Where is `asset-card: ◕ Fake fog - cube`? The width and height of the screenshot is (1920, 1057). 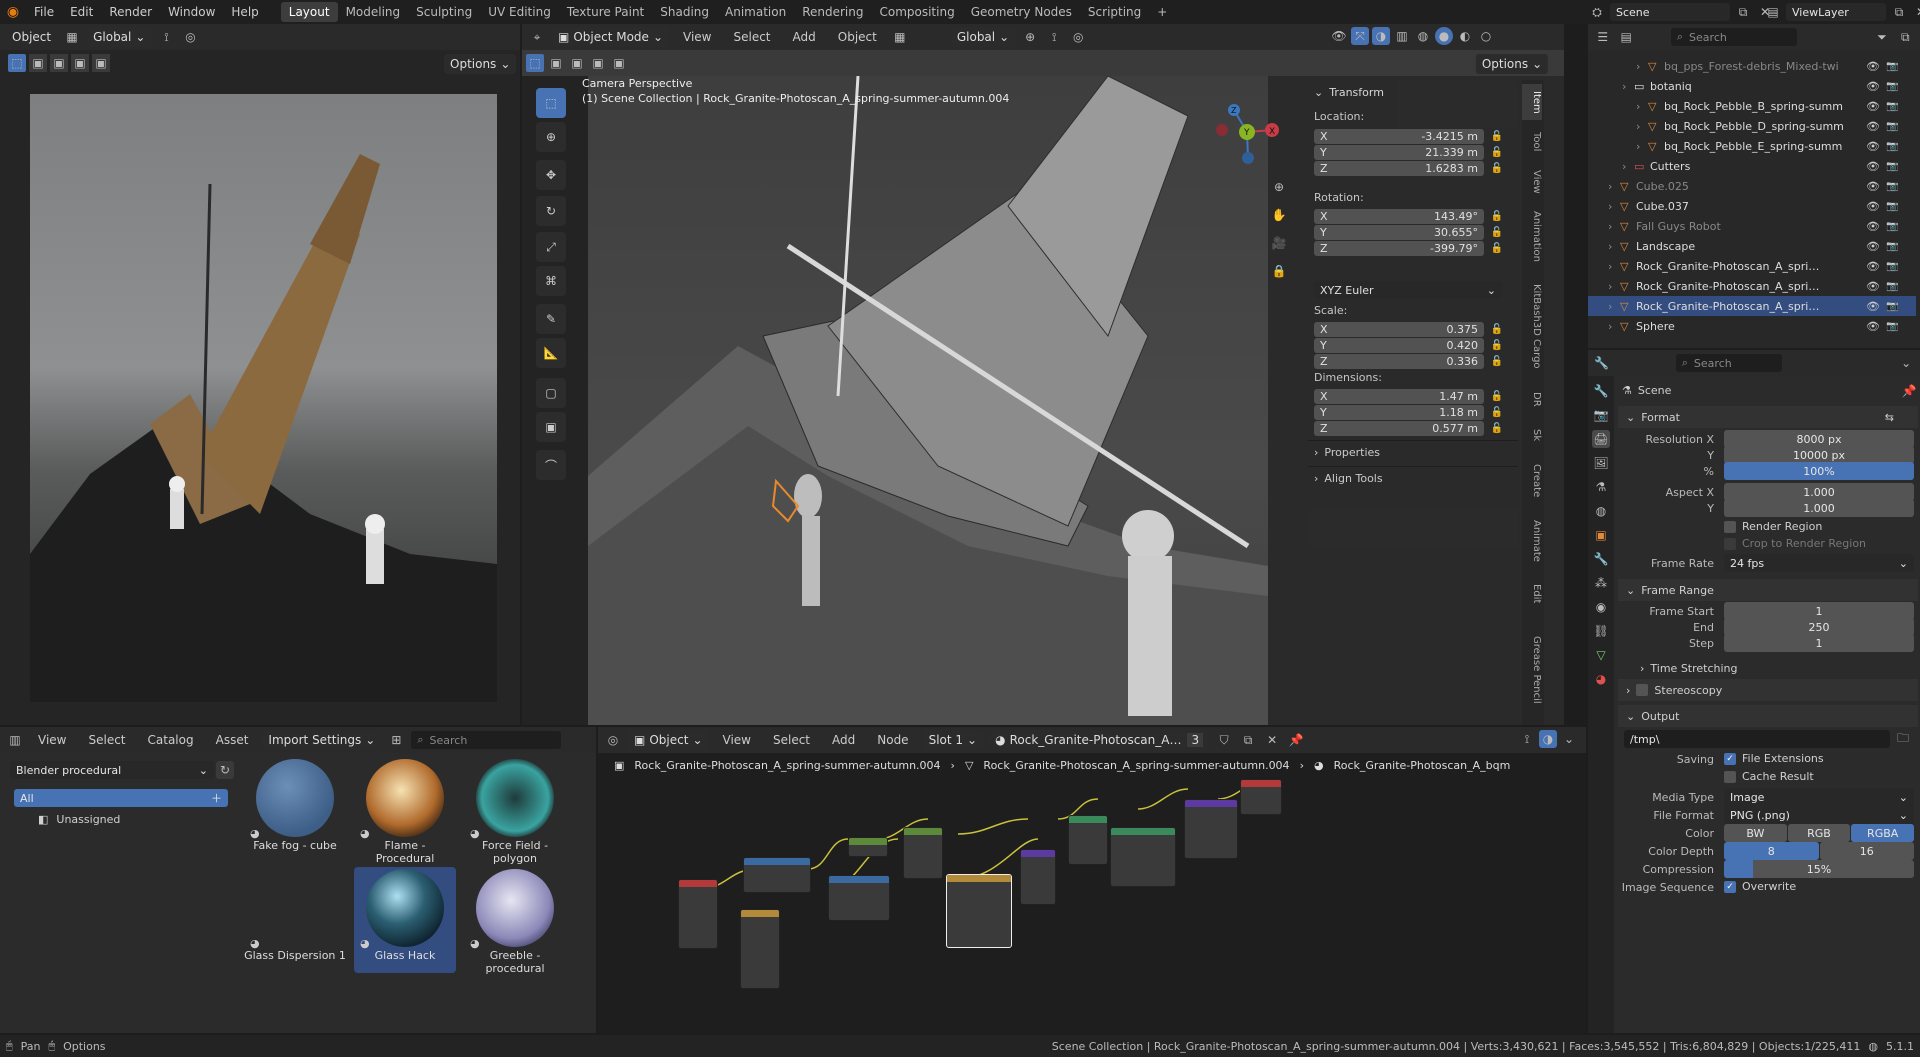
asset-card: ◕ Fake fog - cube is located at coordinates (295, 810).